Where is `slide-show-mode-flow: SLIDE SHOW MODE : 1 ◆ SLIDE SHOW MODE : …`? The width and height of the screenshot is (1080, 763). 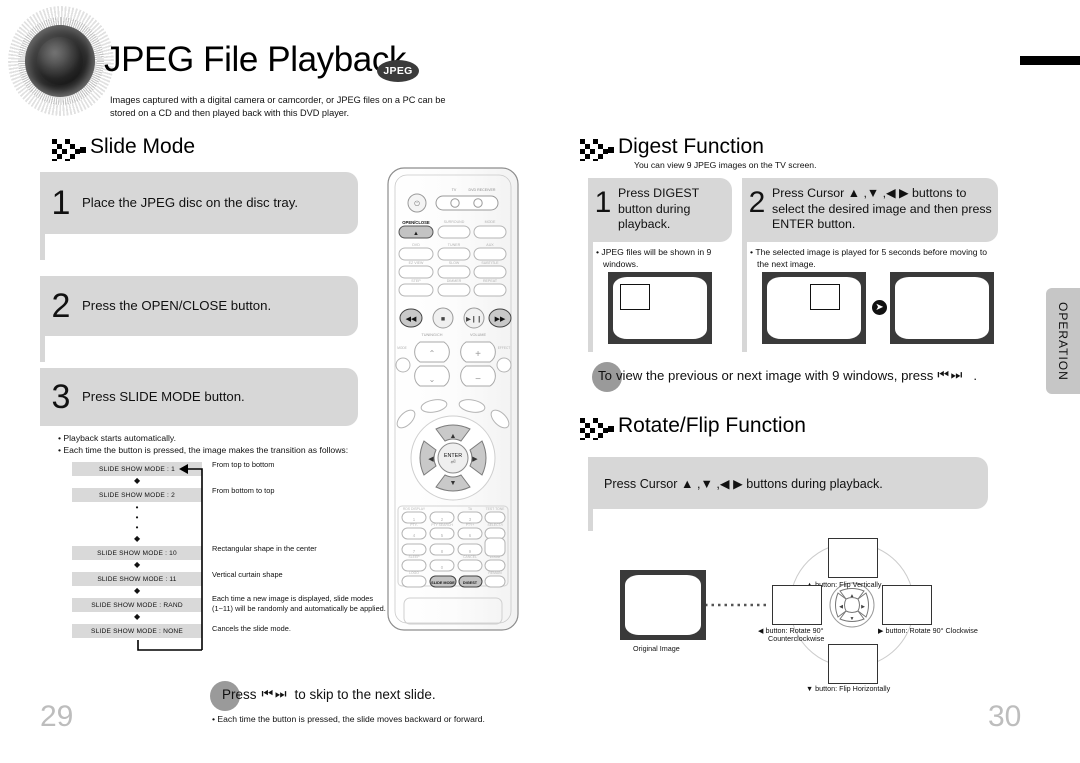
slide-show-mode-flow: SLIDE SHOW MODE : 1 ◆ SLIDE SHOW MODE : … is located at coordinates (225, 570).